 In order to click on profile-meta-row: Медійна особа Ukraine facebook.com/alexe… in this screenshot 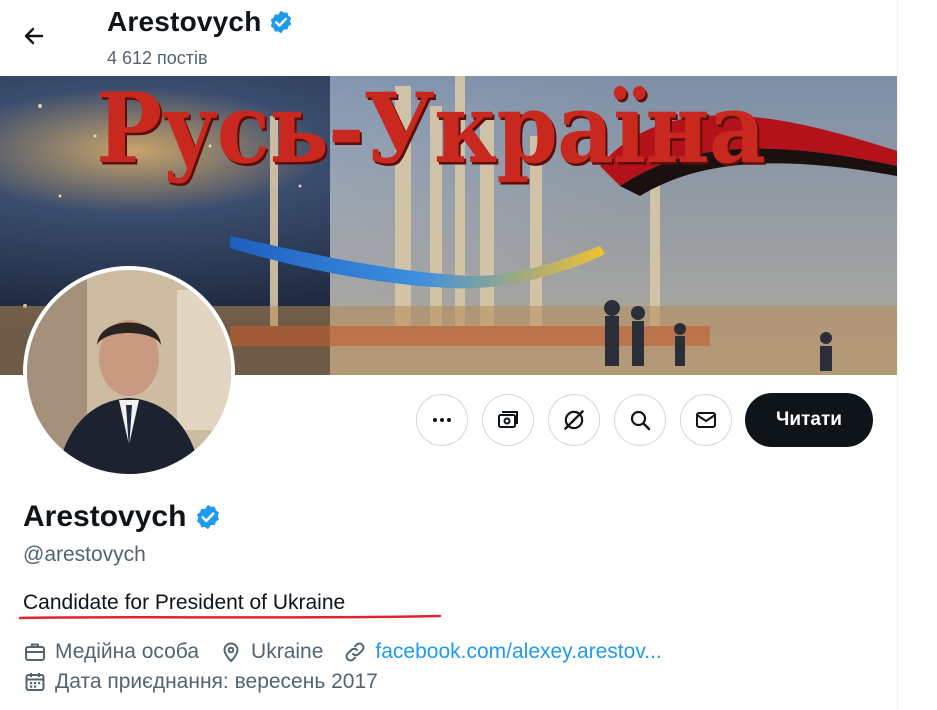, I will do `click(352, 652)`.